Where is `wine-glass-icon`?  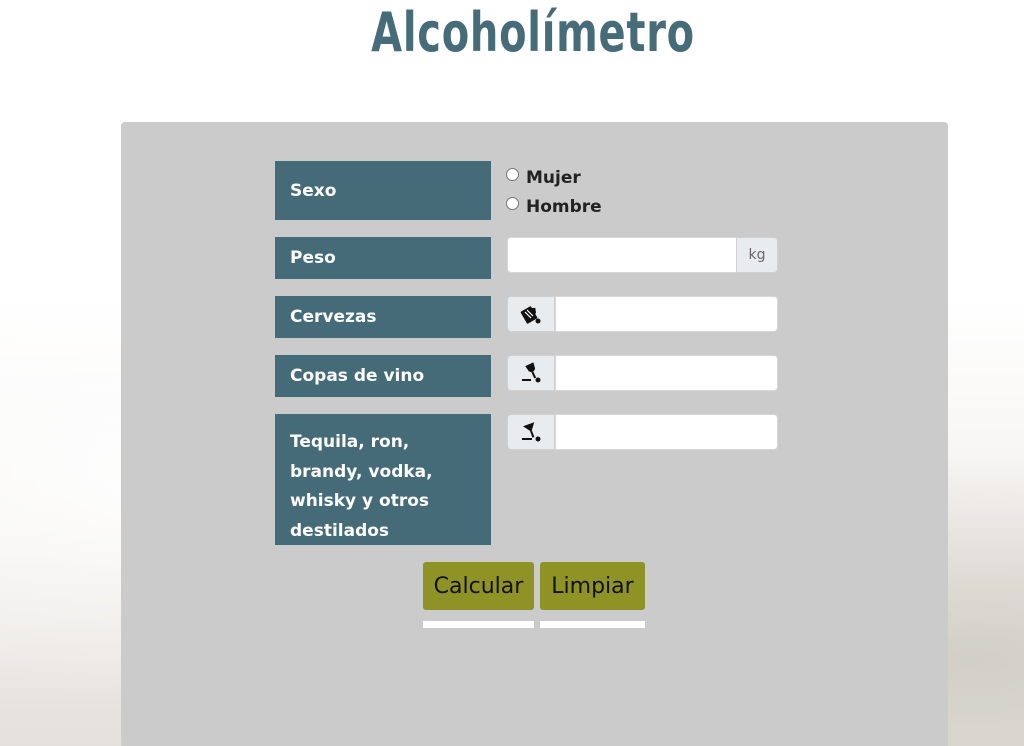 wine-glass-icon is located at coordinates (531, 372).